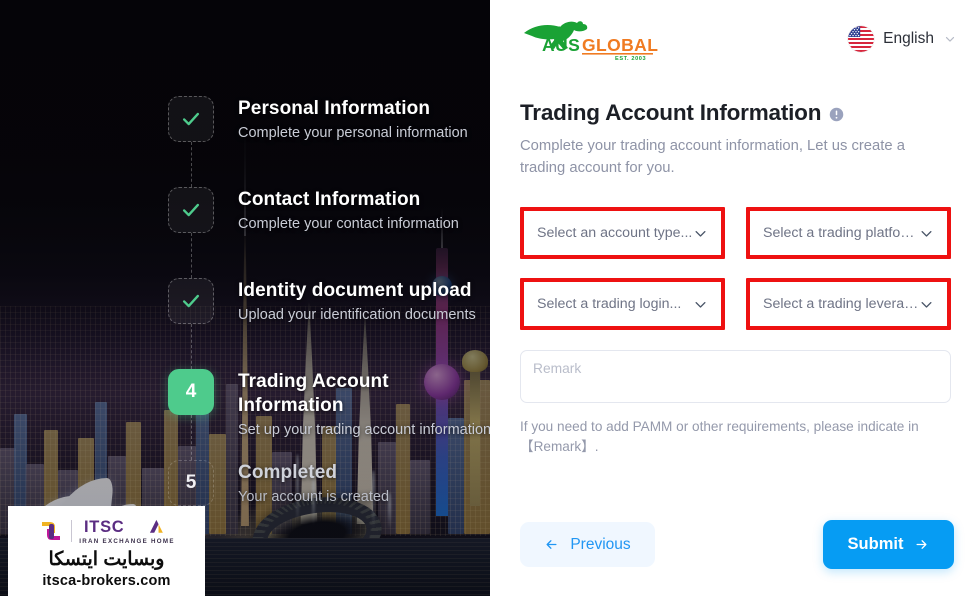  Describe the element at coordinates (127, 541) in the screenshot. I see `watermark-tagline: IRAN EXCHANGE HOME` at that location.